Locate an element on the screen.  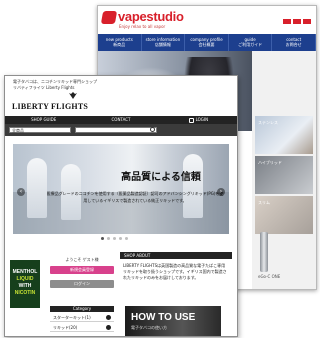
category-title: Category is located at coordinates (82, 309).